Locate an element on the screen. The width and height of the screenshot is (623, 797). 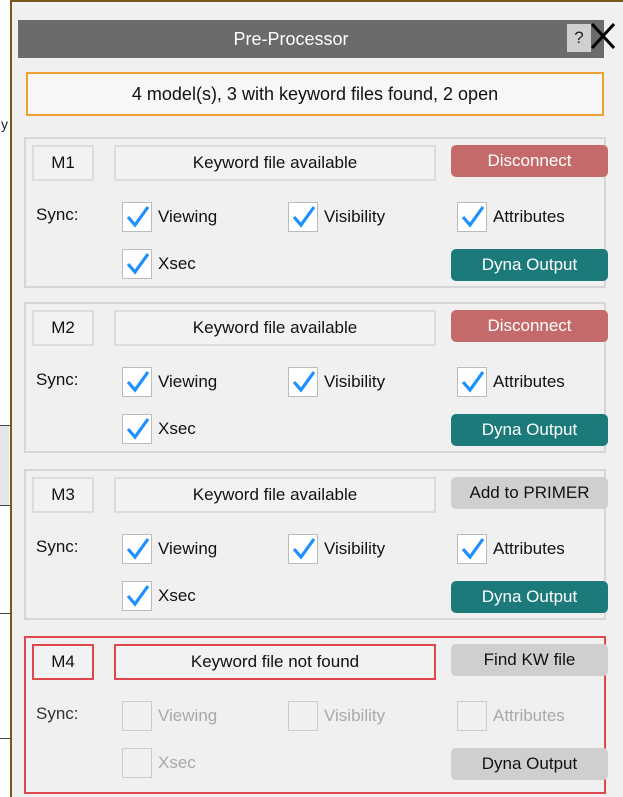
window-title: Pre-Processor is located at coordinates (291, 39).